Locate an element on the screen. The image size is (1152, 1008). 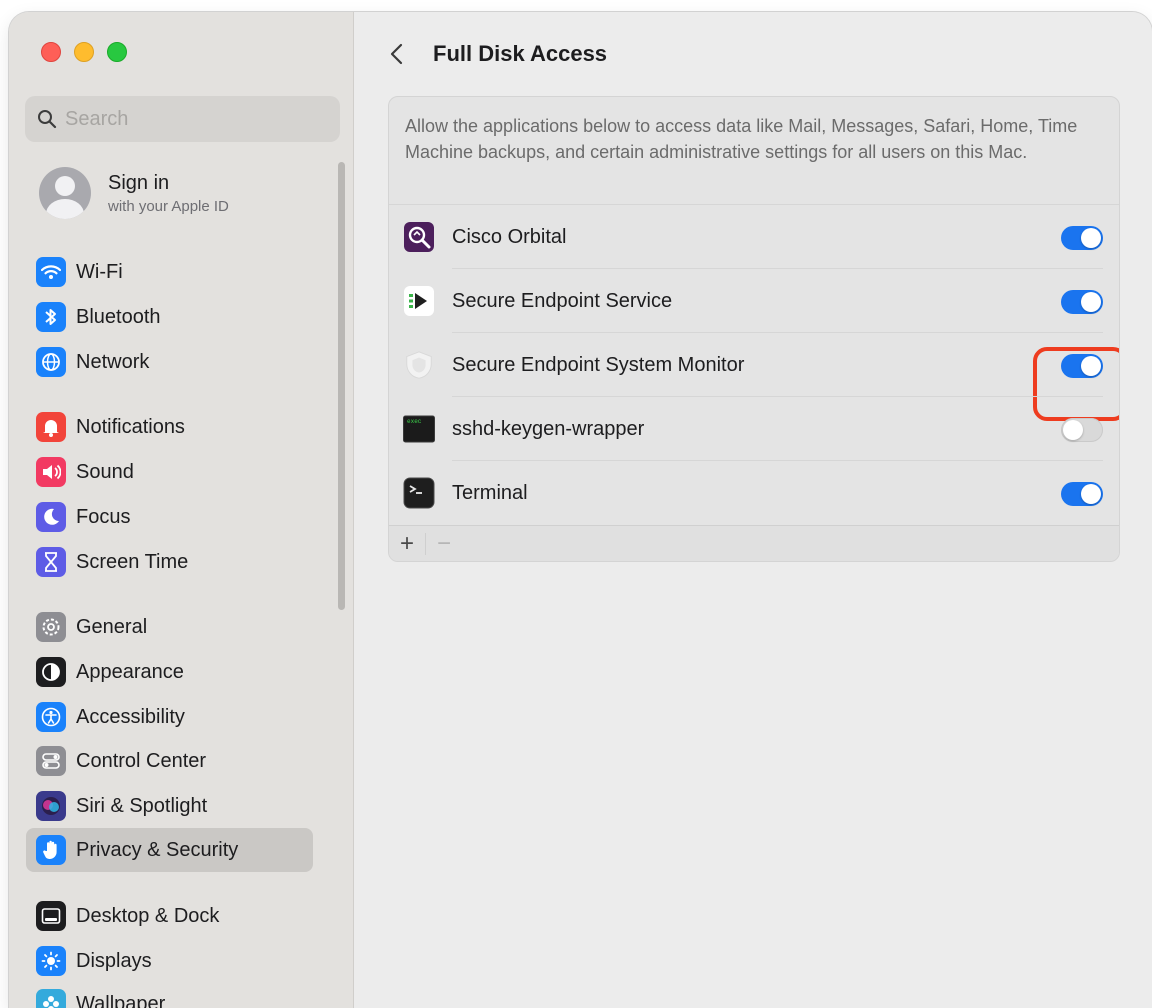
secure-endpoint-service-icon is located at coordinates (419, 301).